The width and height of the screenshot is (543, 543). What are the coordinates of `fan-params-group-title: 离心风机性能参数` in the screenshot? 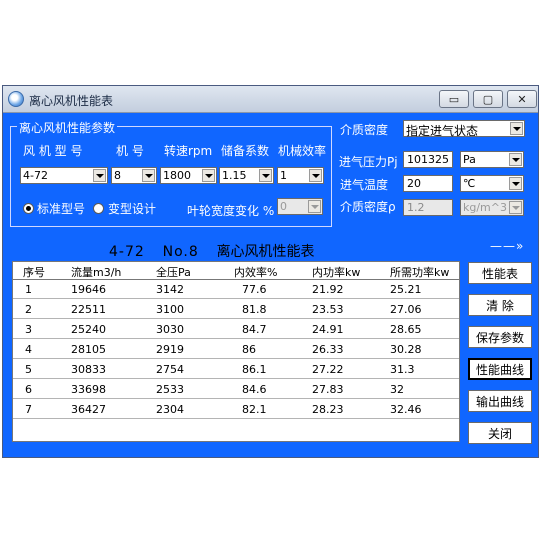 It's located at (67, 127).